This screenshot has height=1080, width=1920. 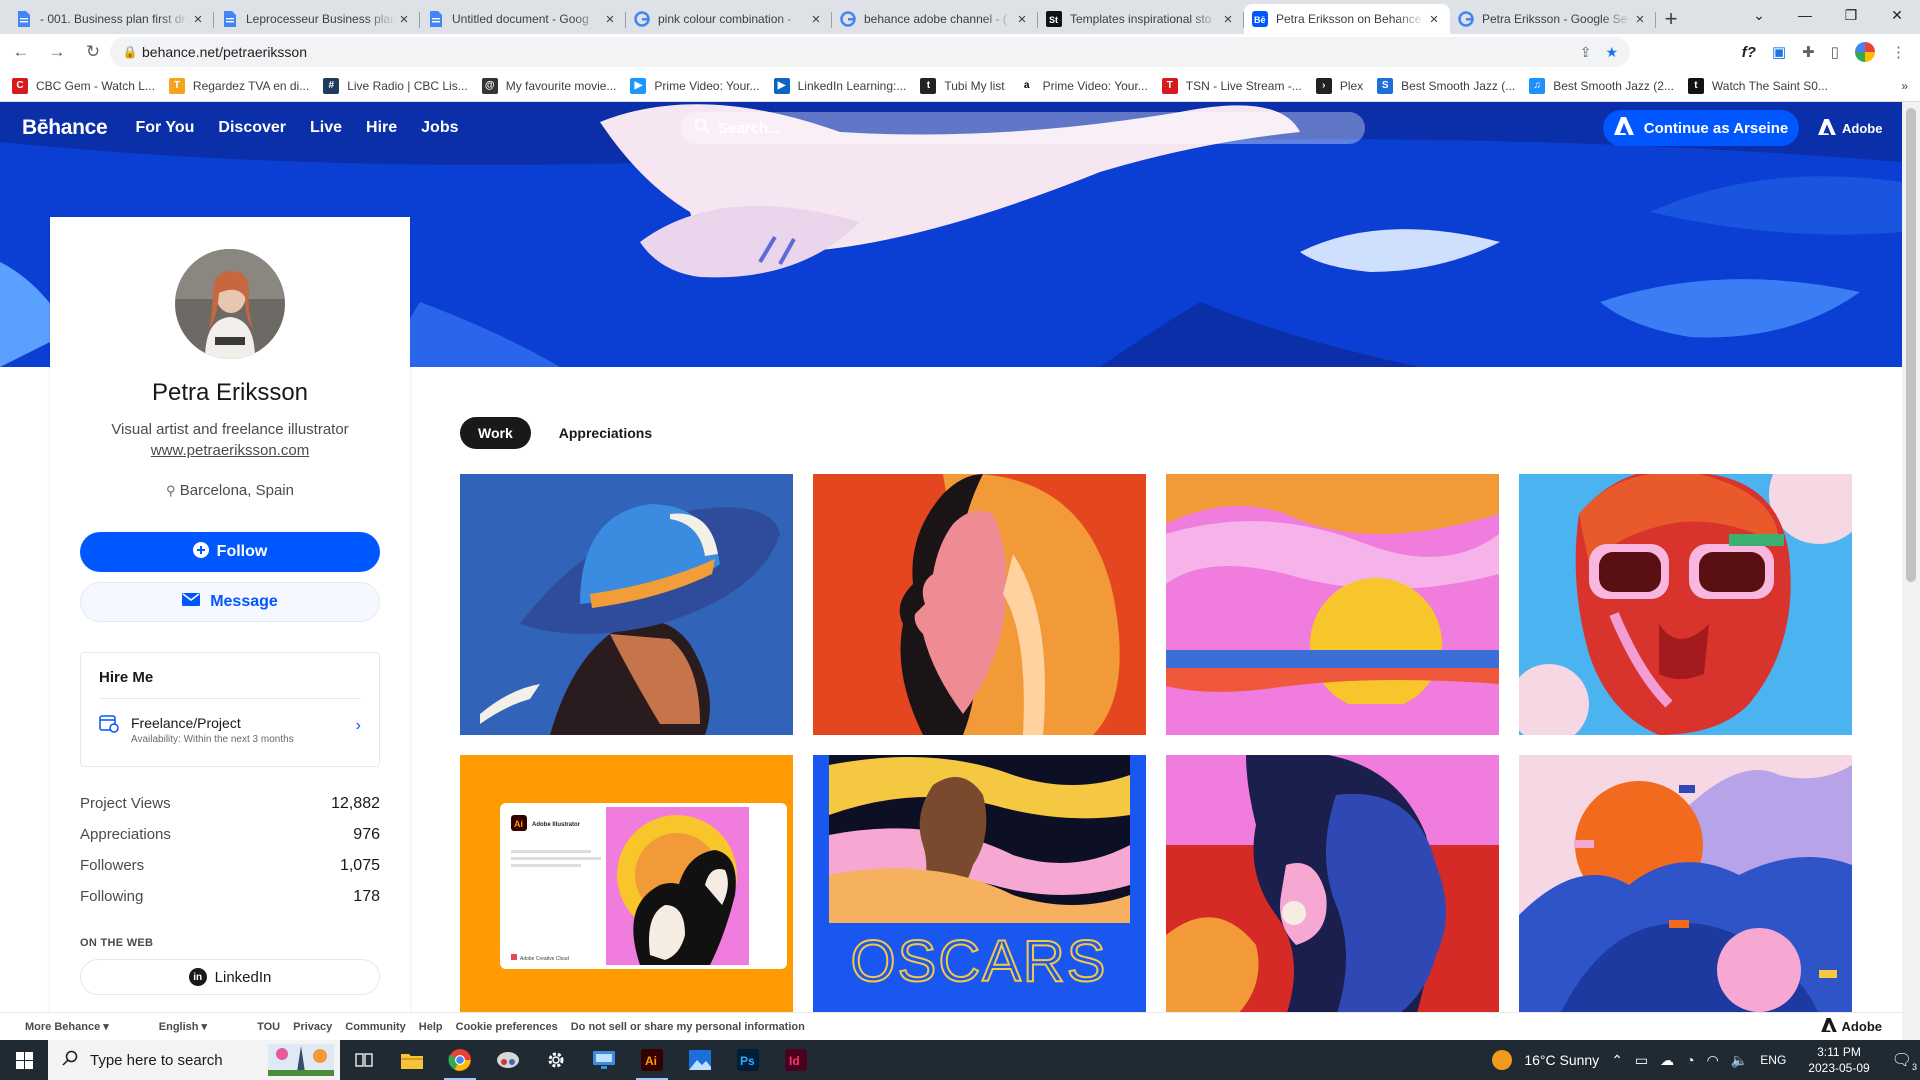 What do you see at coordinates (230, 903) in the screenshot?
I see `stat-following: Following 178` at bounding box center [230, 903].